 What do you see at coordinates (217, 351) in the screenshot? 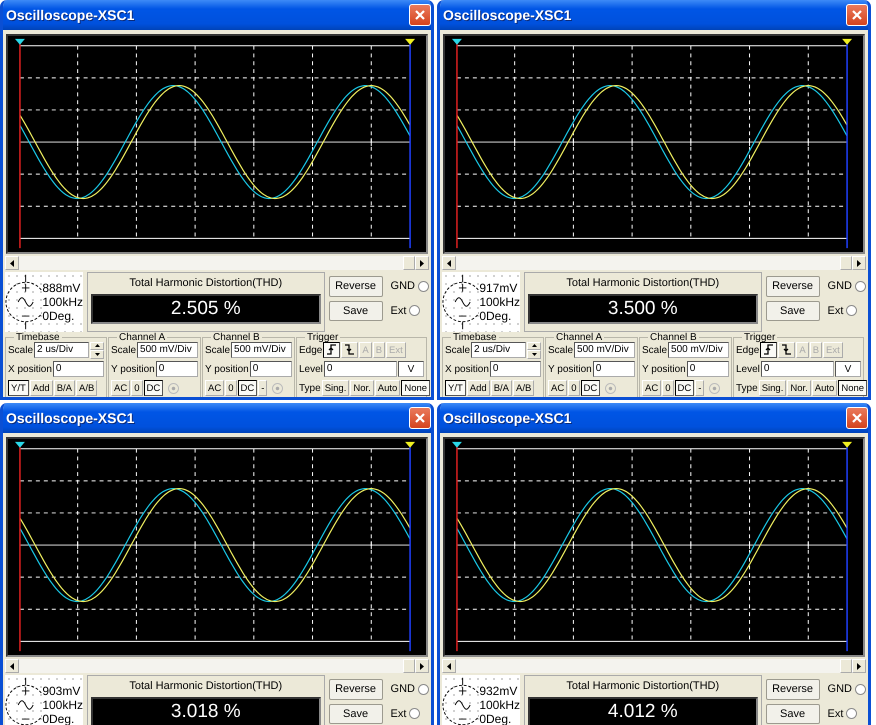
I see `field-label: Scale` at bounding box center [217, 351].